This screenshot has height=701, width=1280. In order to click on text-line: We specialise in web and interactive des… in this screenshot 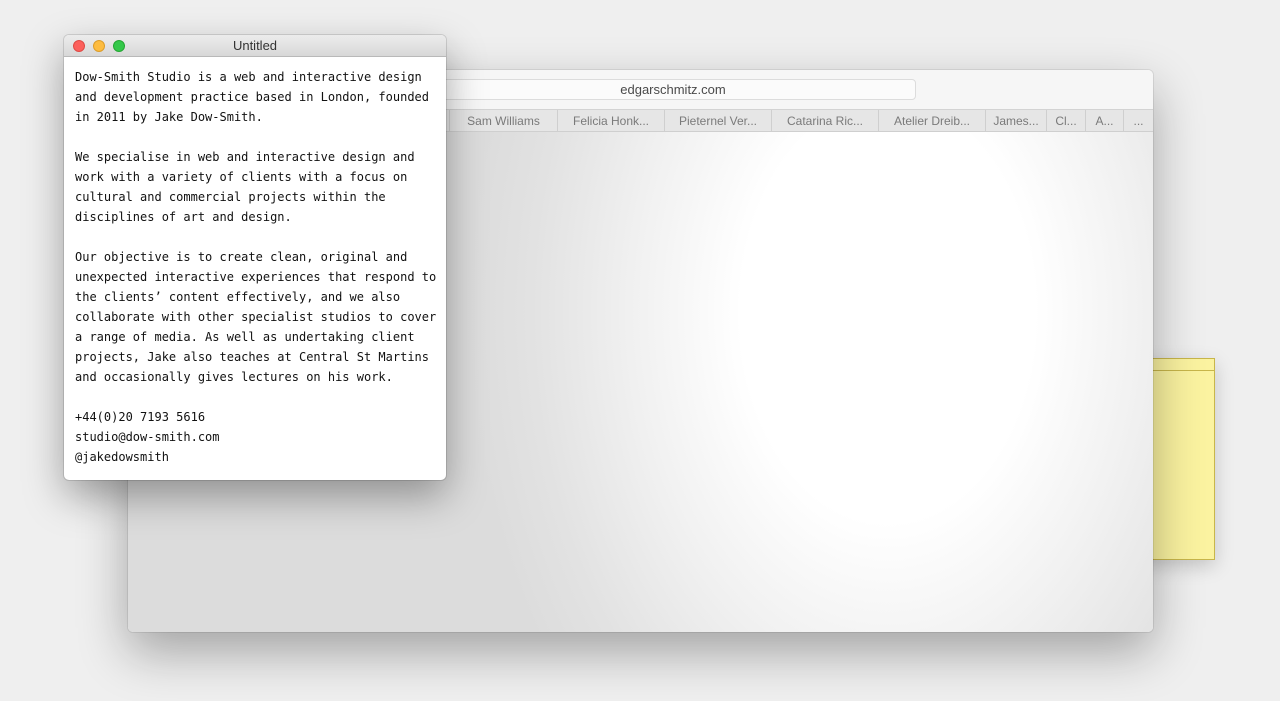, I will do `click(245, 157)`.